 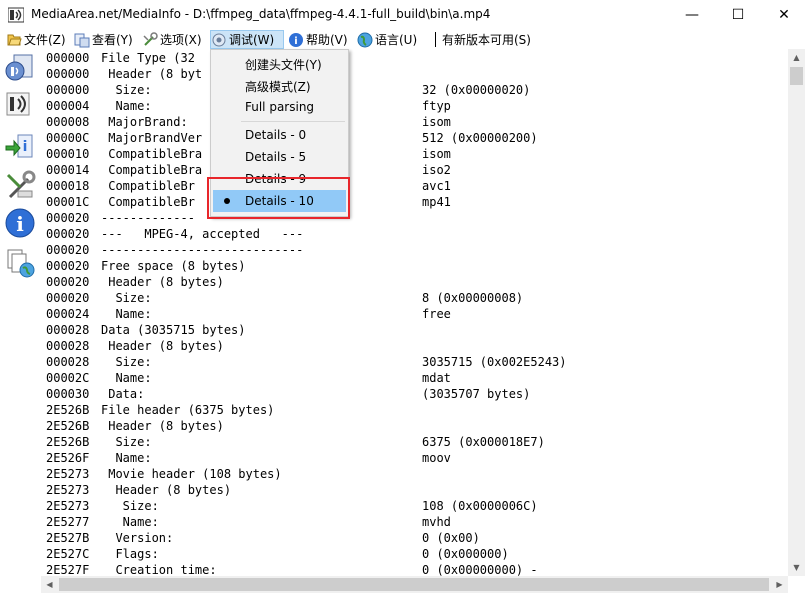 I want to click on menu-new-version: 有新版本可用(S), so click(x=486, y=39).